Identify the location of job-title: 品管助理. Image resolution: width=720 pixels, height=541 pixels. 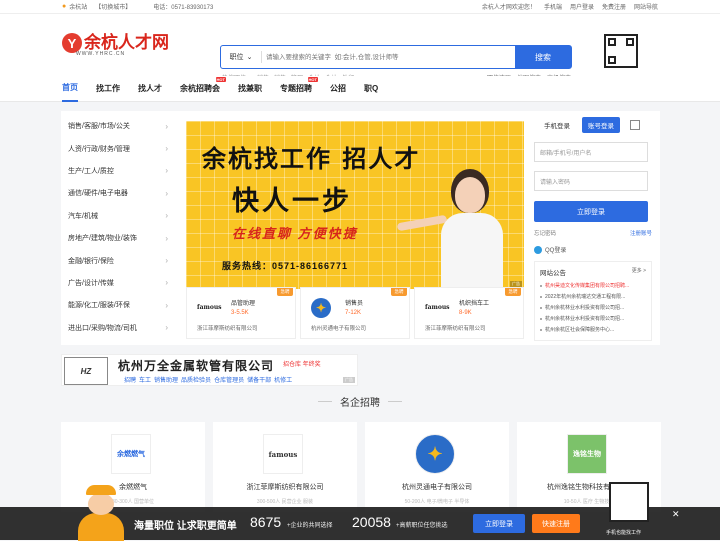
(243, 304).